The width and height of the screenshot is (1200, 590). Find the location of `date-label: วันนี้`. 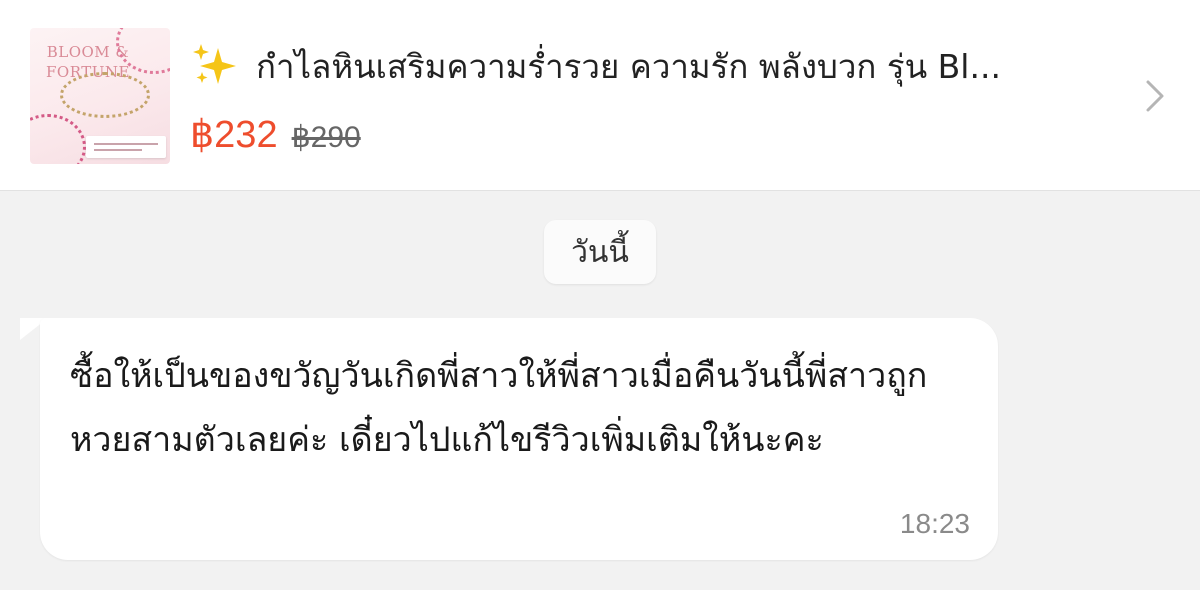

date-label: วันนี้ is located at coordinates (600, 252).